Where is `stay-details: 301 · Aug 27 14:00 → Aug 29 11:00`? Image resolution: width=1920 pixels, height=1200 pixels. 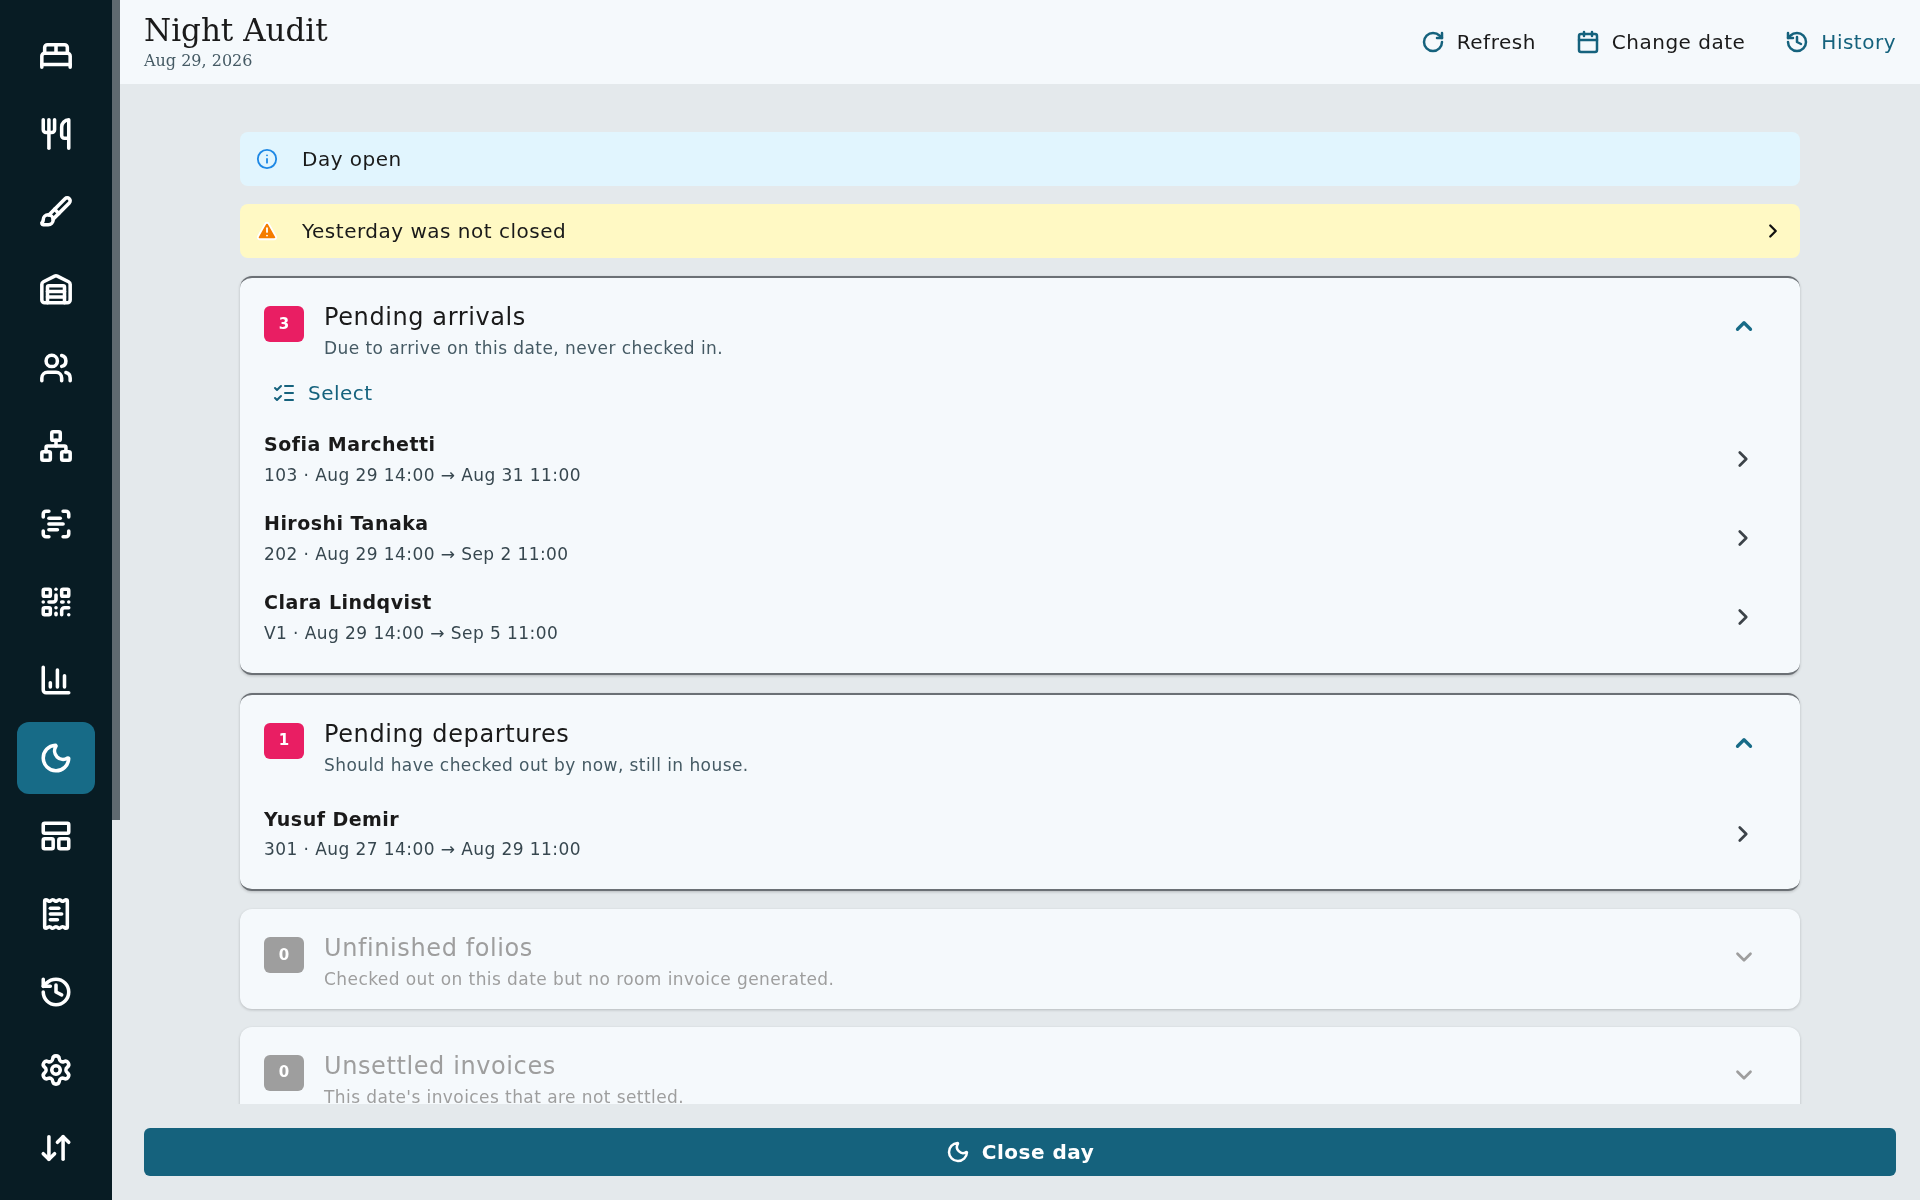
stay-details: 301 · Aug 27 14:00 → Aug 29 11:00 is located at coordinates (422, 849).